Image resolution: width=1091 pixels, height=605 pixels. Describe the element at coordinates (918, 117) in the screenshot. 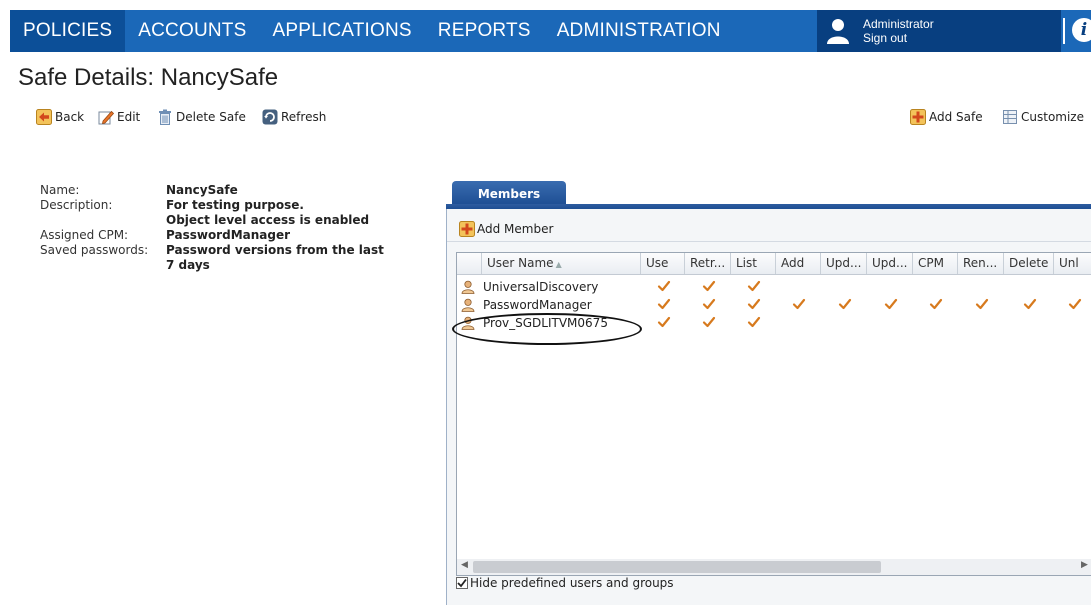

I see `add-safe-icon` at that location.